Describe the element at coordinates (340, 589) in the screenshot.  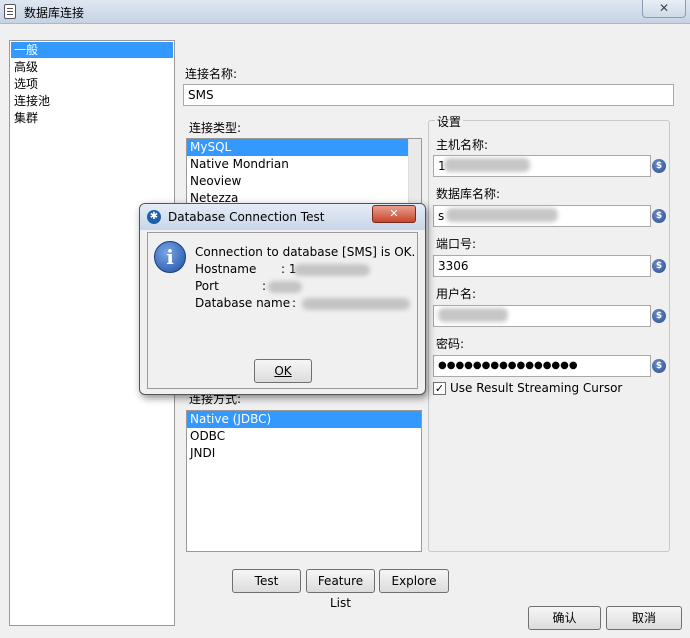
I see `feature-list-button: Feature List` at that location.